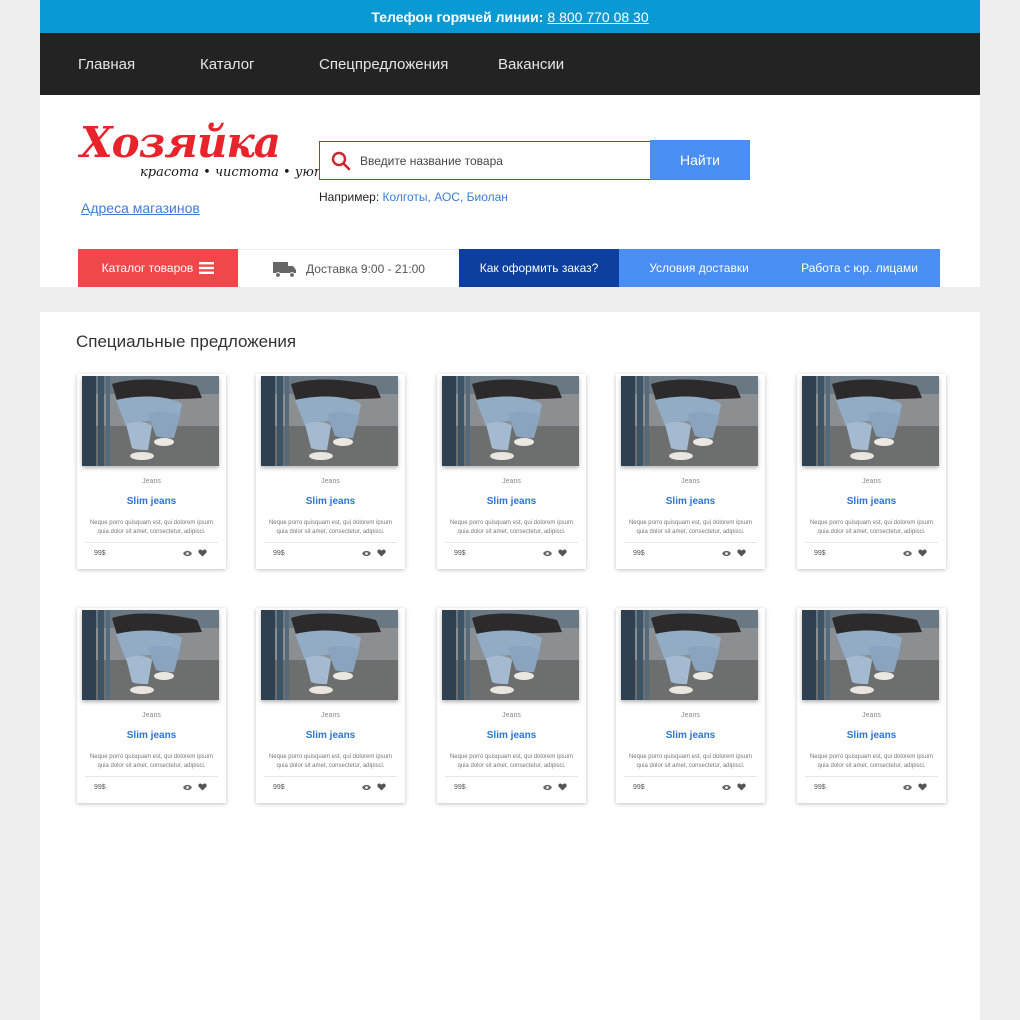 This screenshot has height=1020, width=1020. What do you see at coordinates (383, 64) in the screenshot?
I see `nav-item-special-offers: Спецпредложения` at bounding box center [383, 64].